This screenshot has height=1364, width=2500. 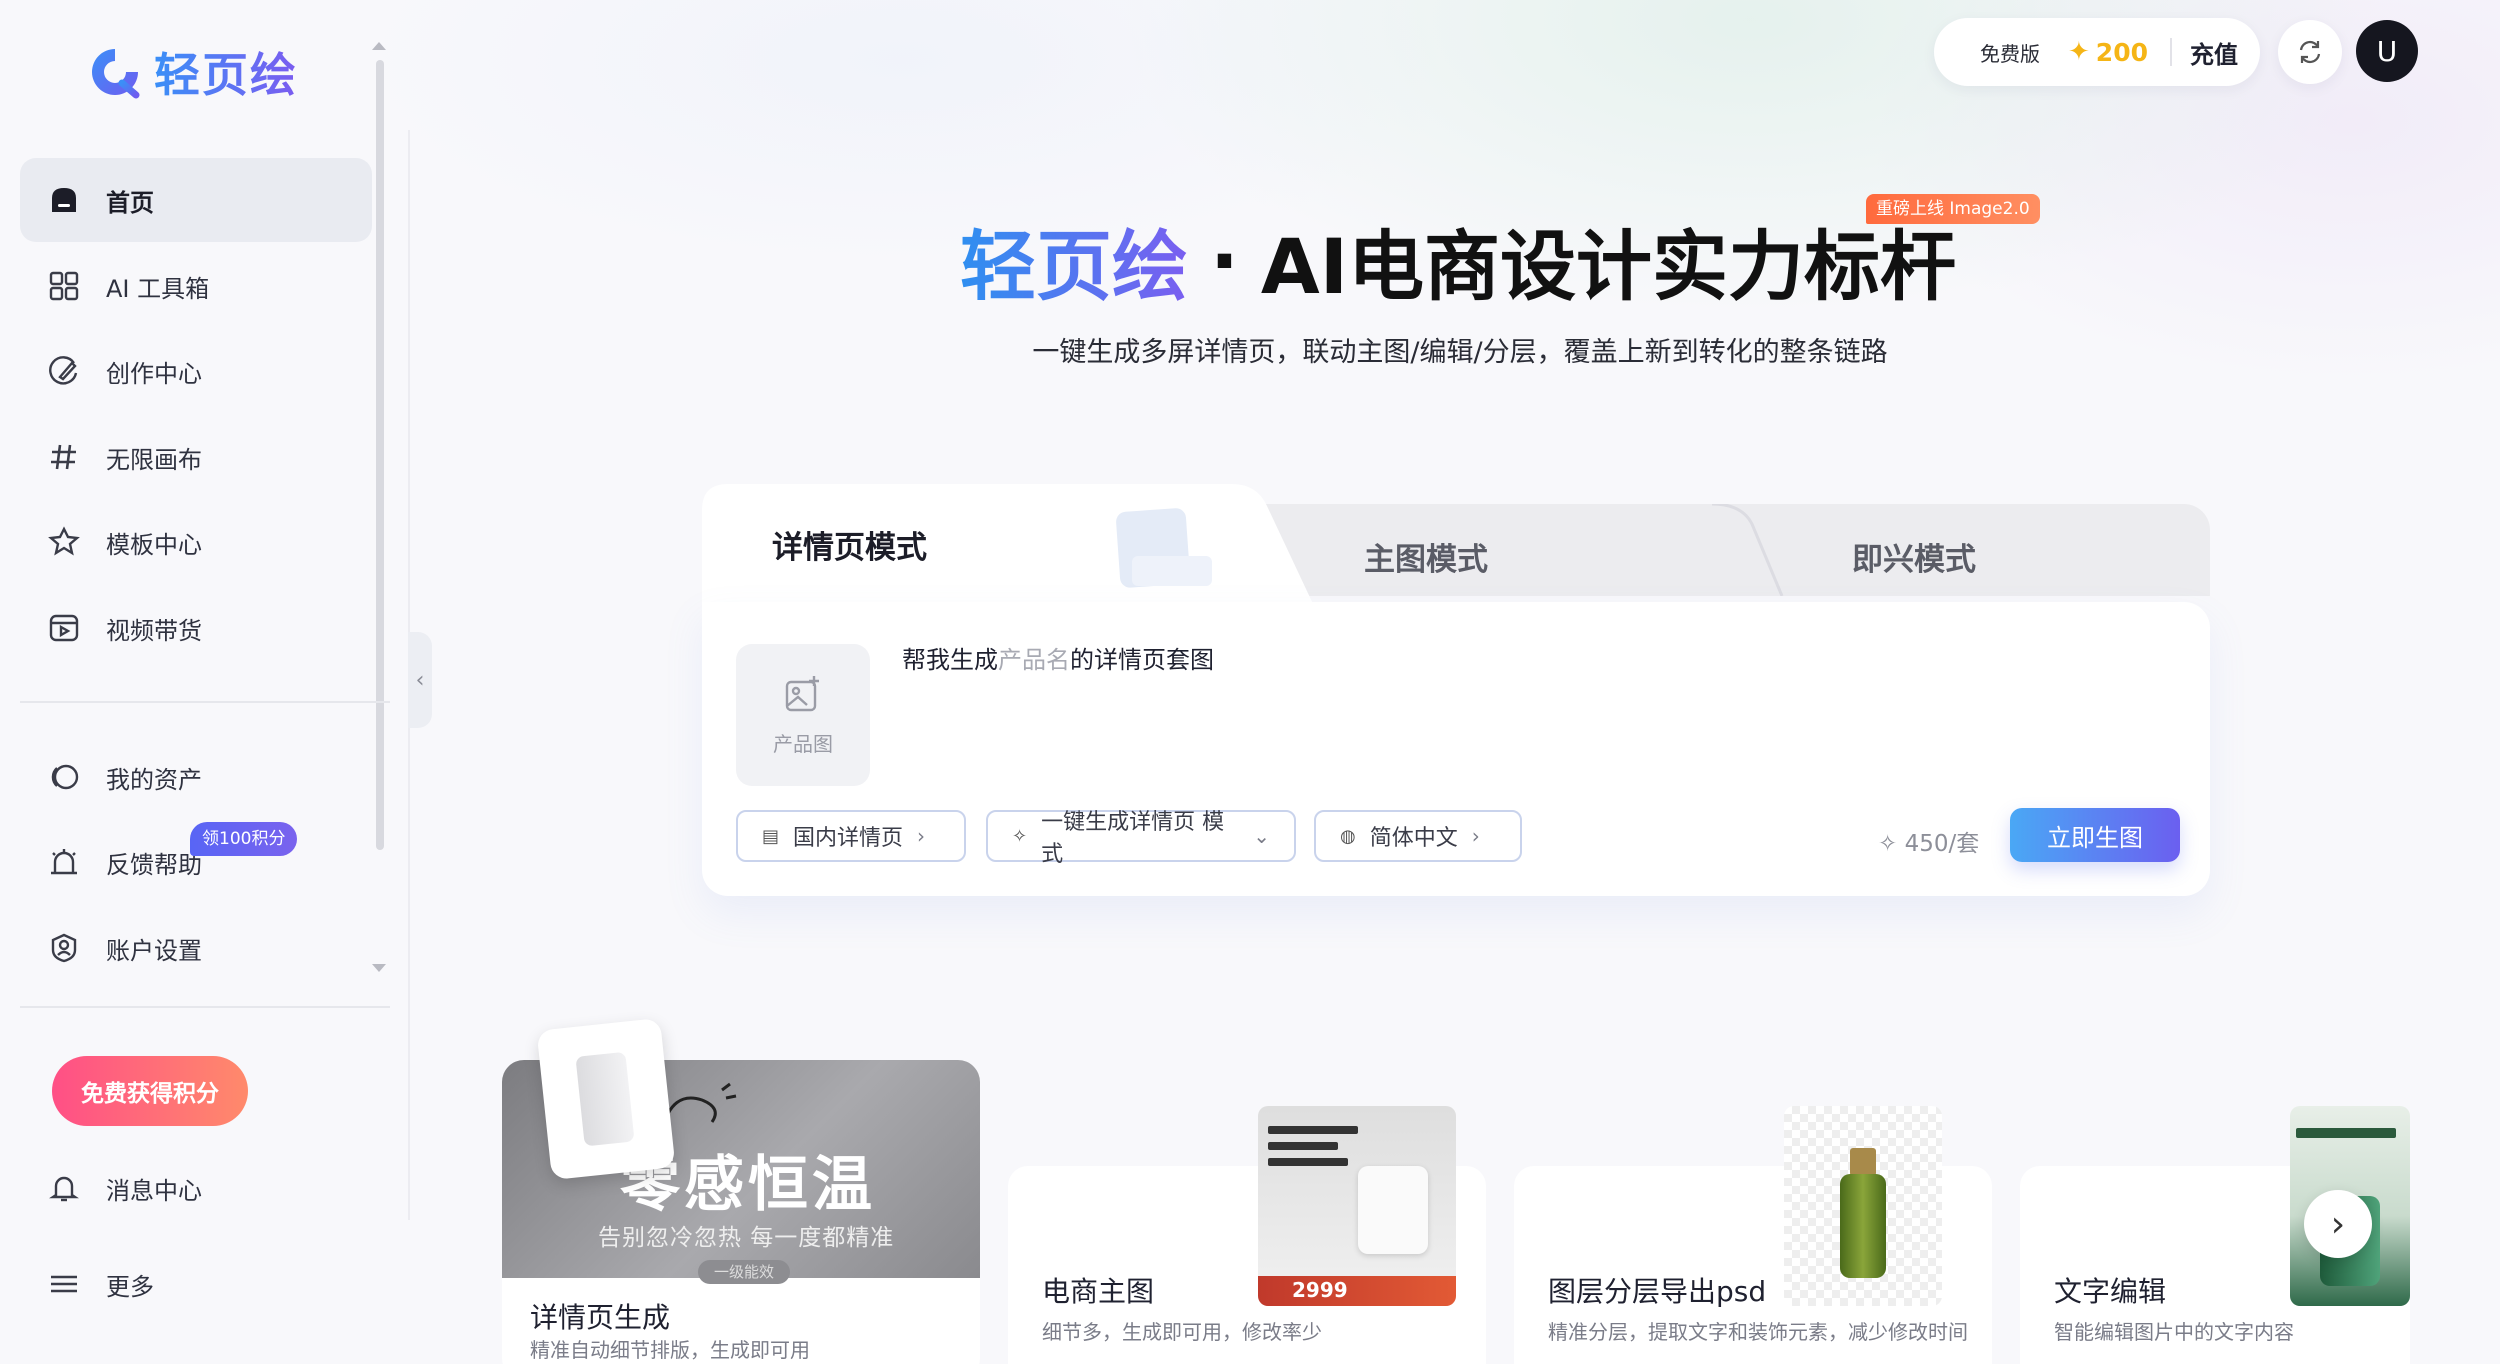 I want to click on sidebar-item-infinite-canvas: 无限画布, so click(x=196, y=457).